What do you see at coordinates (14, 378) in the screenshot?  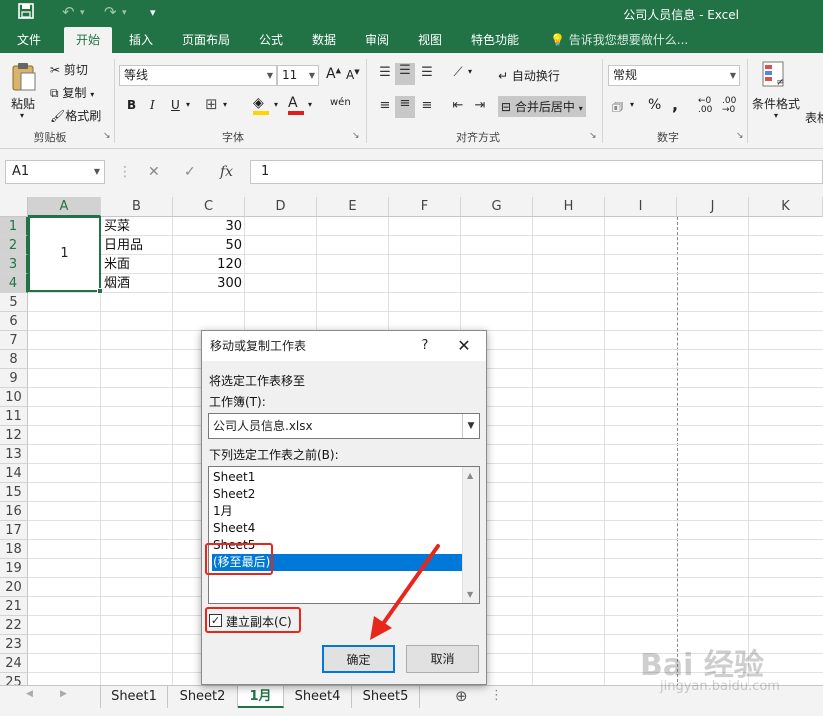 I see `row-header: 9` at bounding box center [14, 378].